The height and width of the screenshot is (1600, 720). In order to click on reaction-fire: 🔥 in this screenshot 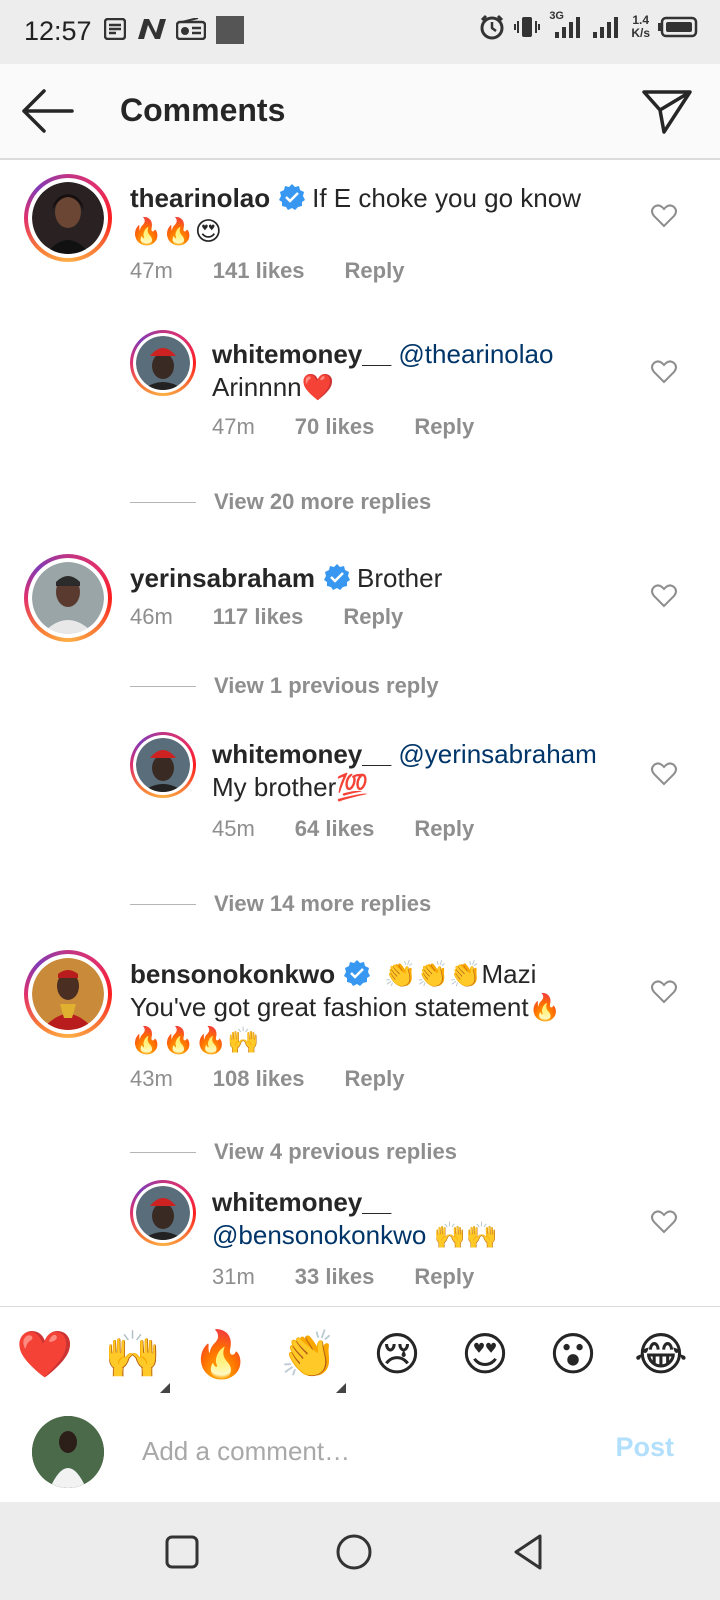, I will do `click(221, 1354)`.